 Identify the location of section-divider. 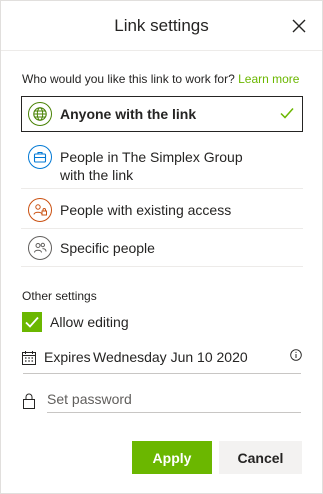
(162, 266).